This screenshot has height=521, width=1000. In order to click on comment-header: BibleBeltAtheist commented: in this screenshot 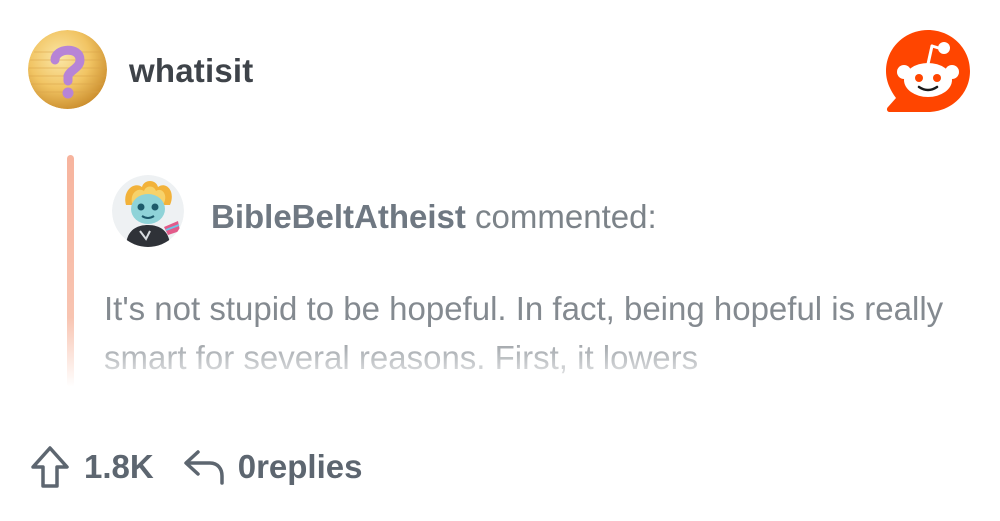, I will do `click(434, 217)`.